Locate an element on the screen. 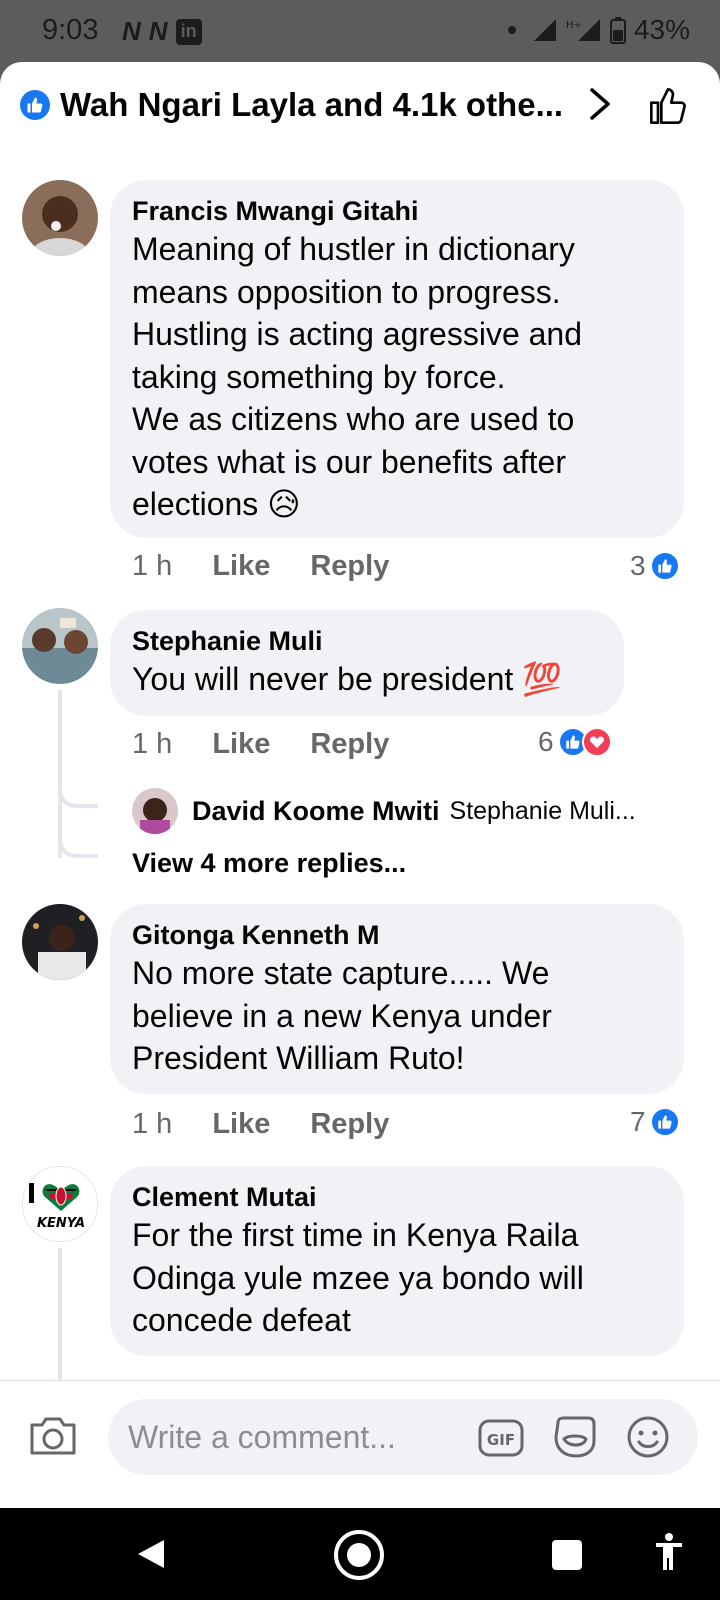  kenya-heart-icon: KENYA is located at coordinates (60, 1204).